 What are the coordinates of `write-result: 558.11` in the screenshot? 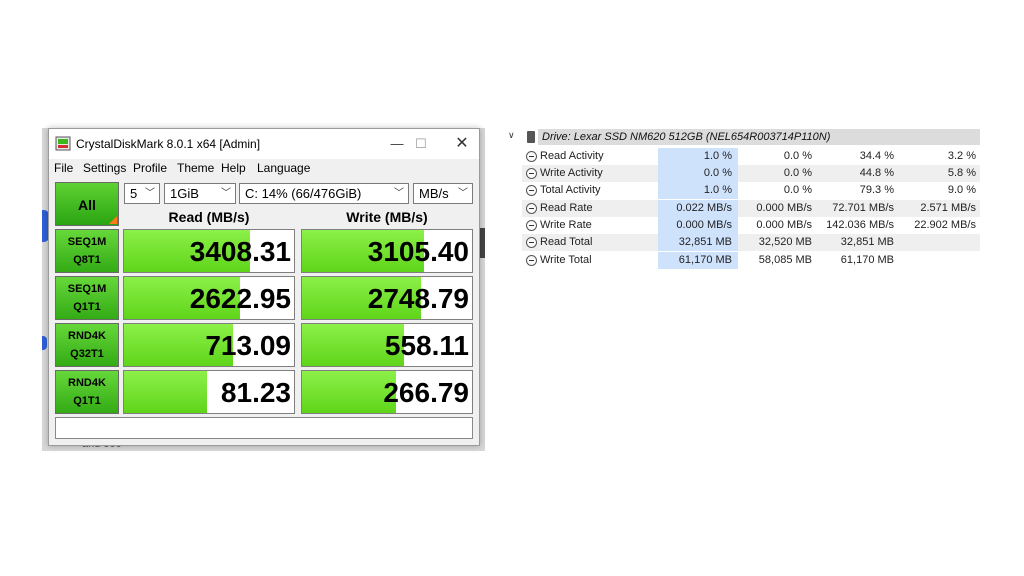 It's located at (387, 345).